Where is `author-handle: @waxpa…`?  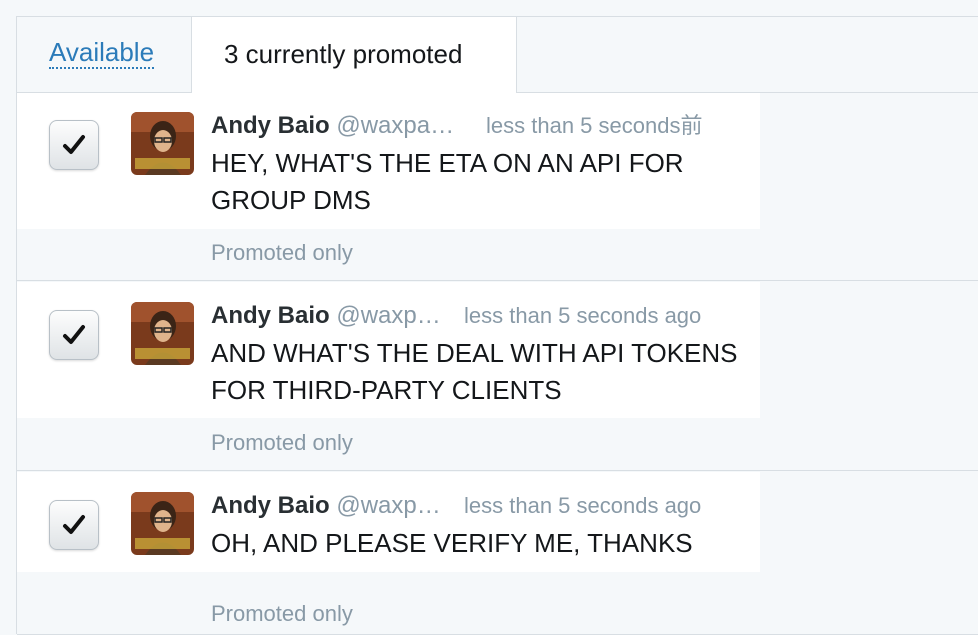 author-handle: @waxpa… is located at coordinates (395, 125).